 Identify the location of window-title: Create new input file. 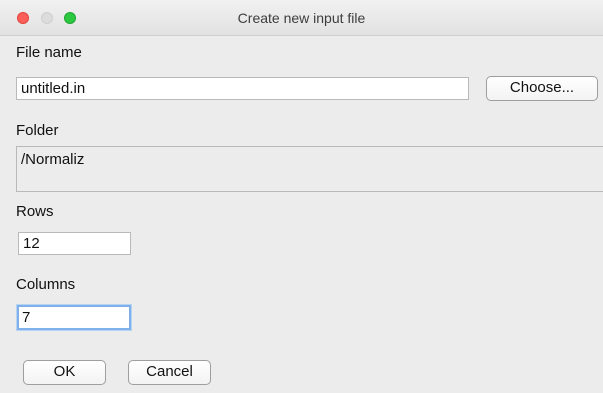
(301, 18).